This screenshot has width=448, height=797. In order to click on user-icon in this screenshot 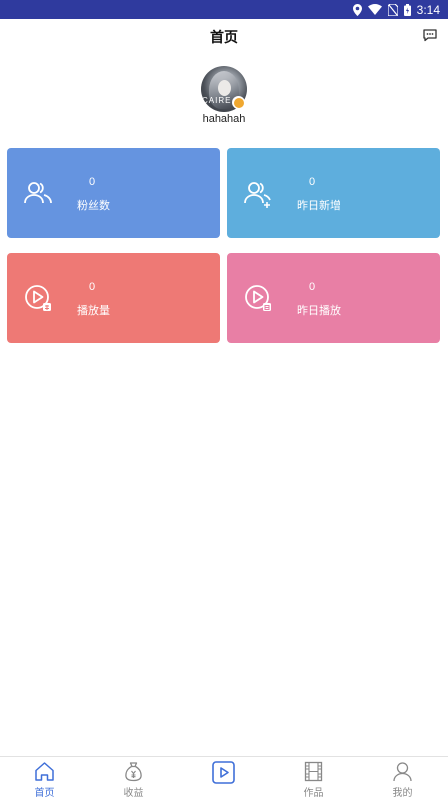, I will do `click(402, 772)`.